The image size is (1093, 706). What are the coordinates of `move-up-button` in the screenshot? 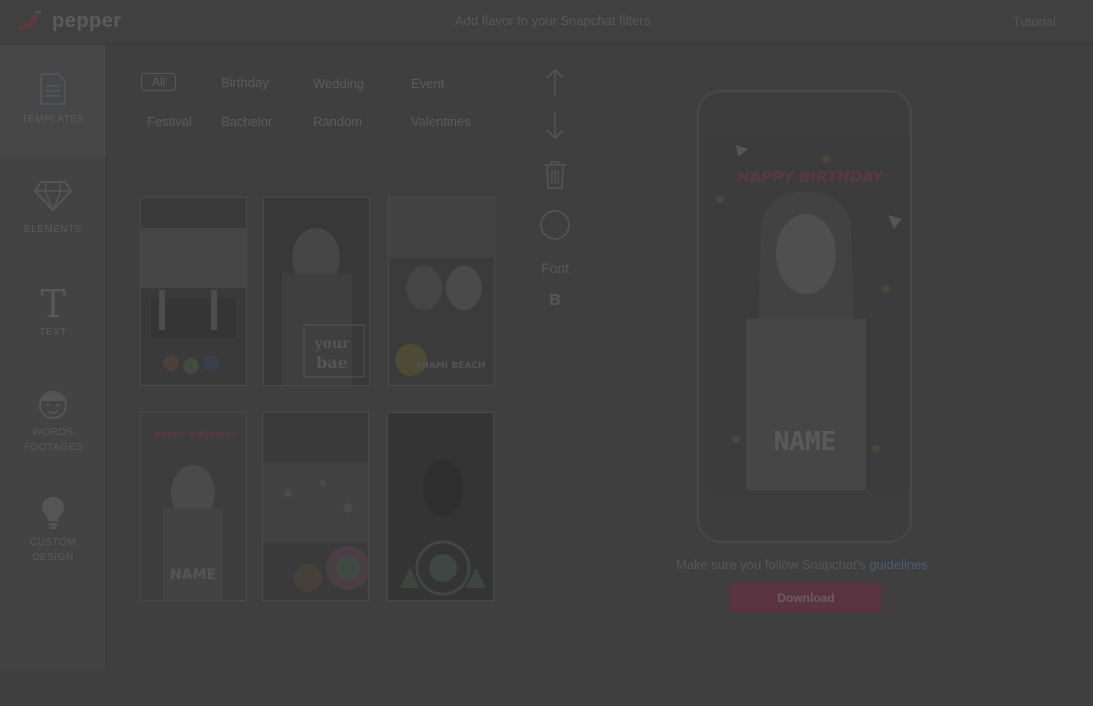 It's located at (555, 85).